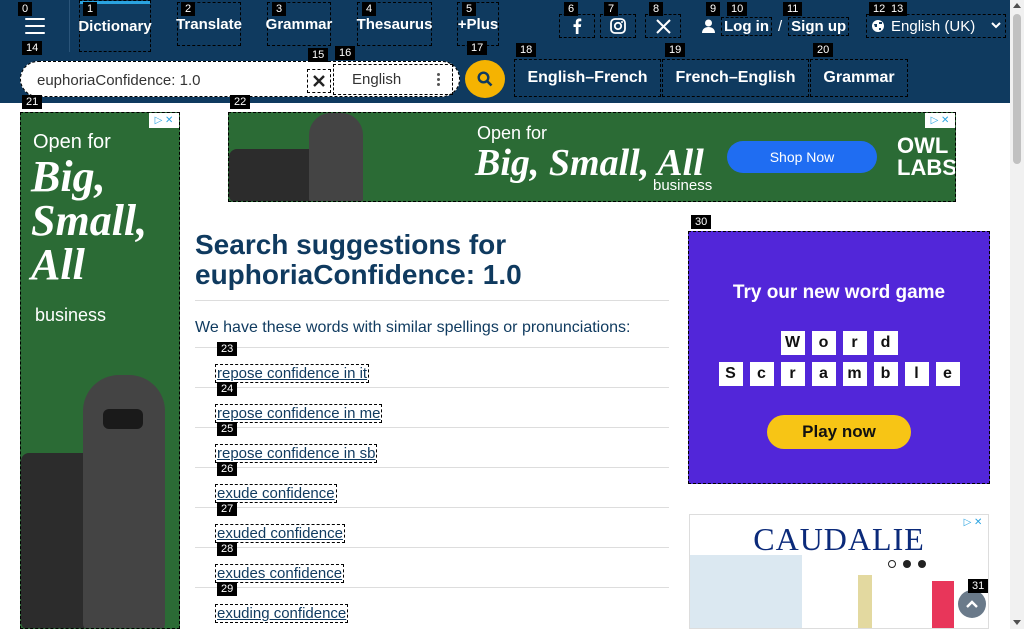 This screenshot has height=629, width=1024. I want to click on x-link, so click(663, 26).